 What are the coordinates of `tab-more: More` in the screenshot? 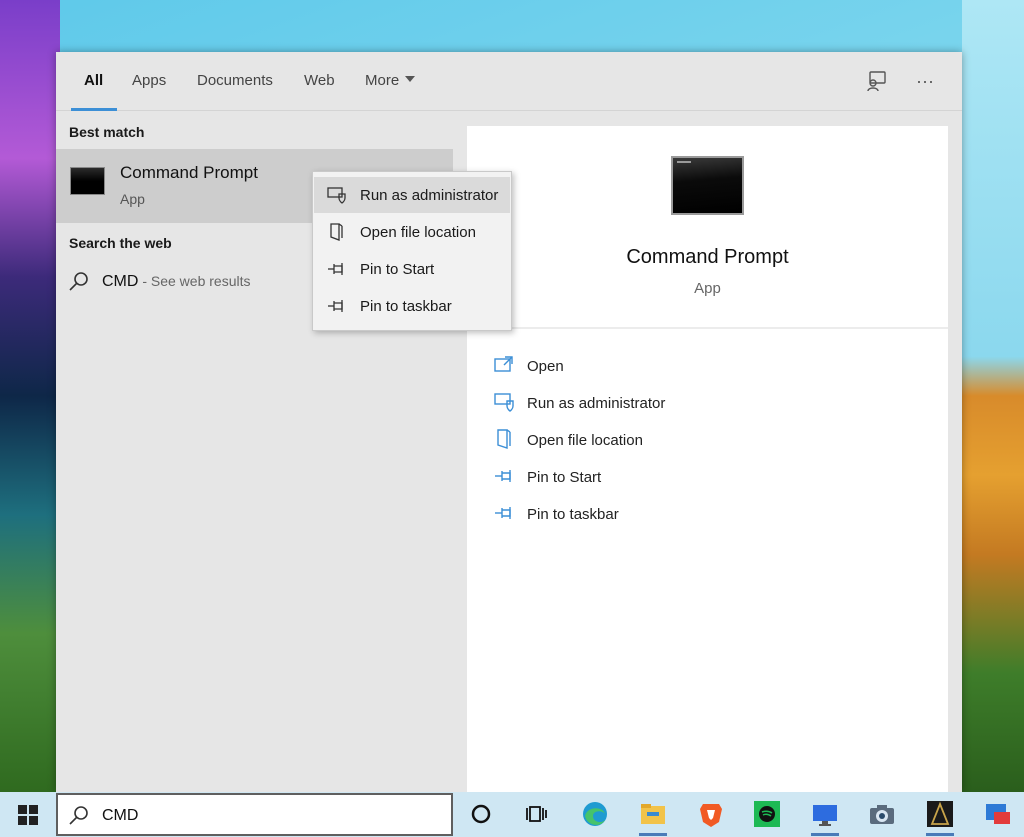 It's located at (390, 80).